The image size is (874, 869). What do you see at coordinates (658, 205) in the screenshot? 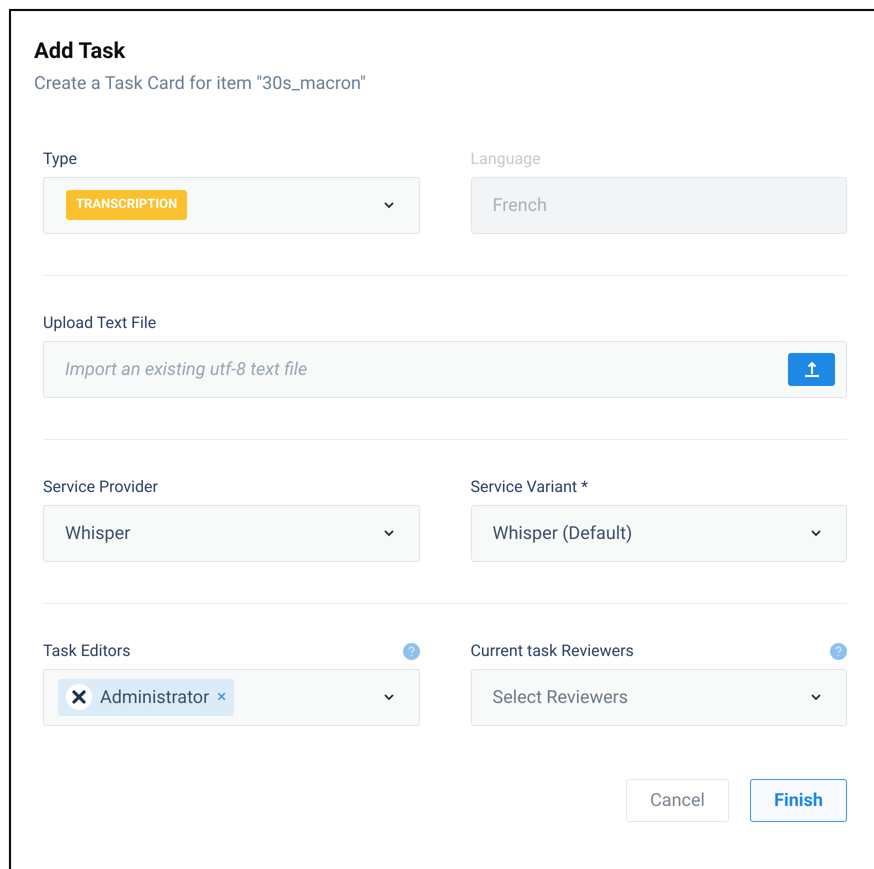
I see `input-field: French` at bounding box center [658, 205].